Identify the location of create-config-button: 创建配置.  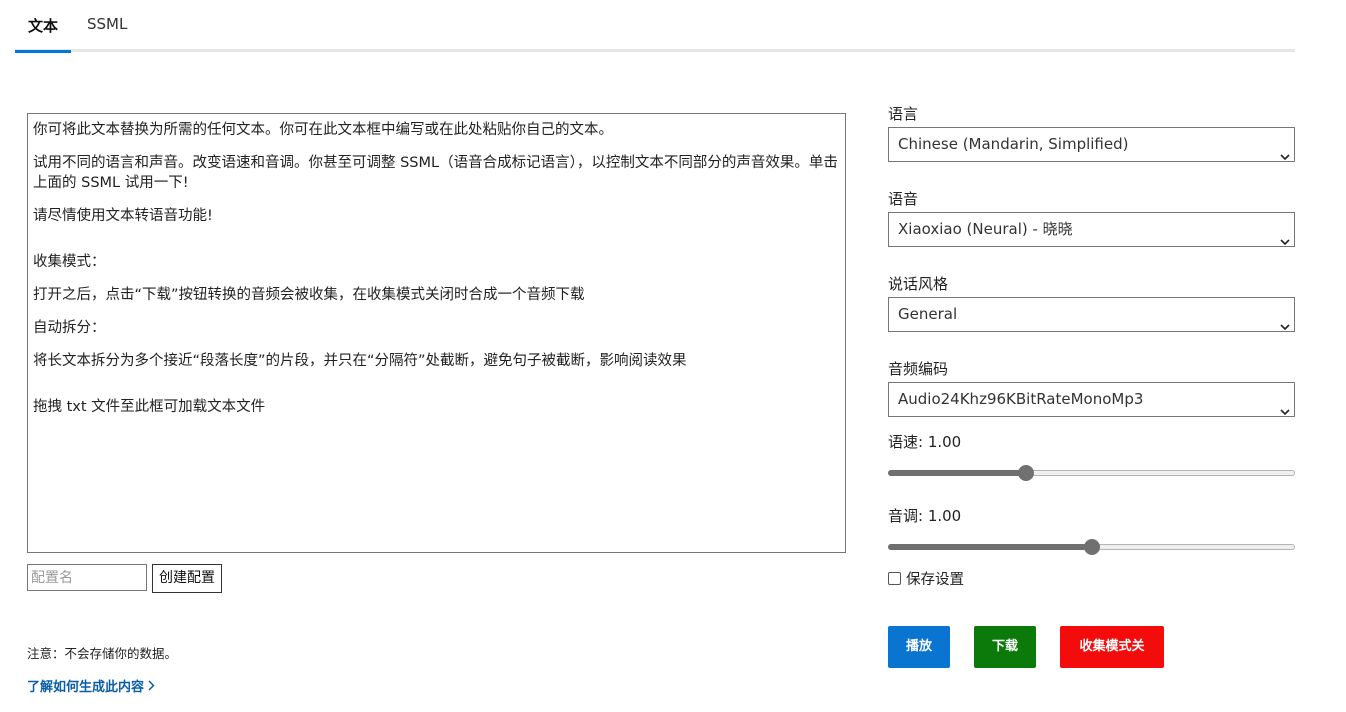
(187, 578).